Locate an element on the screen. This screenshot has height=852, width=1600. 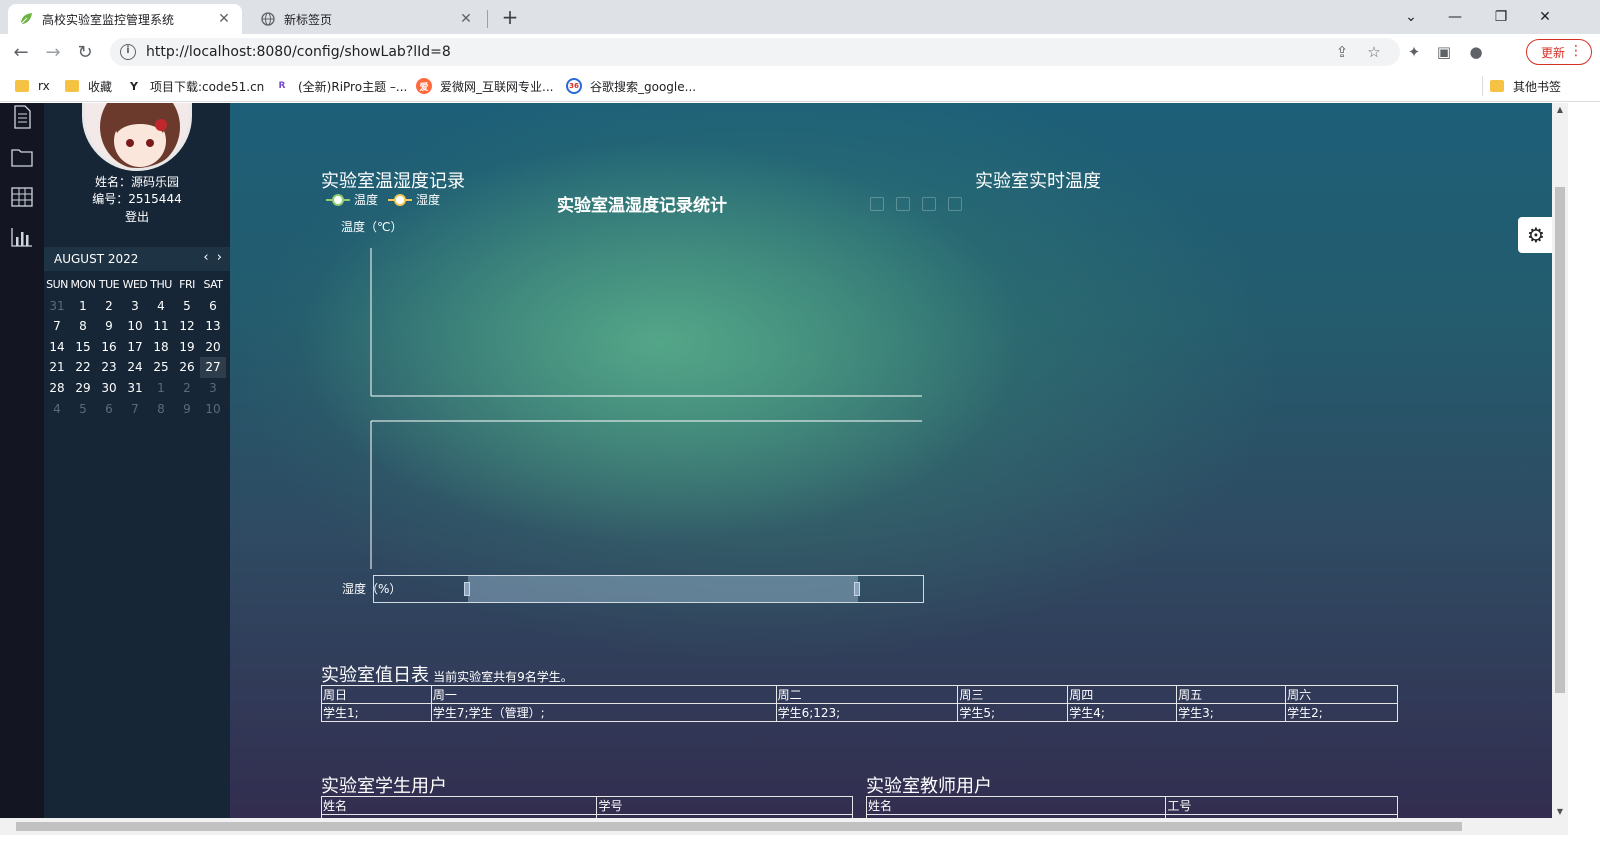
calendar-day: 14 is located at coordinates (57, 347).